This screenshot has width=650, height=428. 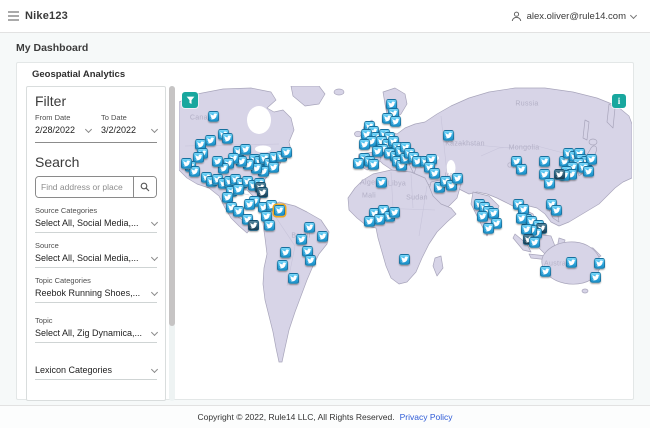 I want to click on map-filter-button, so click(x=190, y=100).